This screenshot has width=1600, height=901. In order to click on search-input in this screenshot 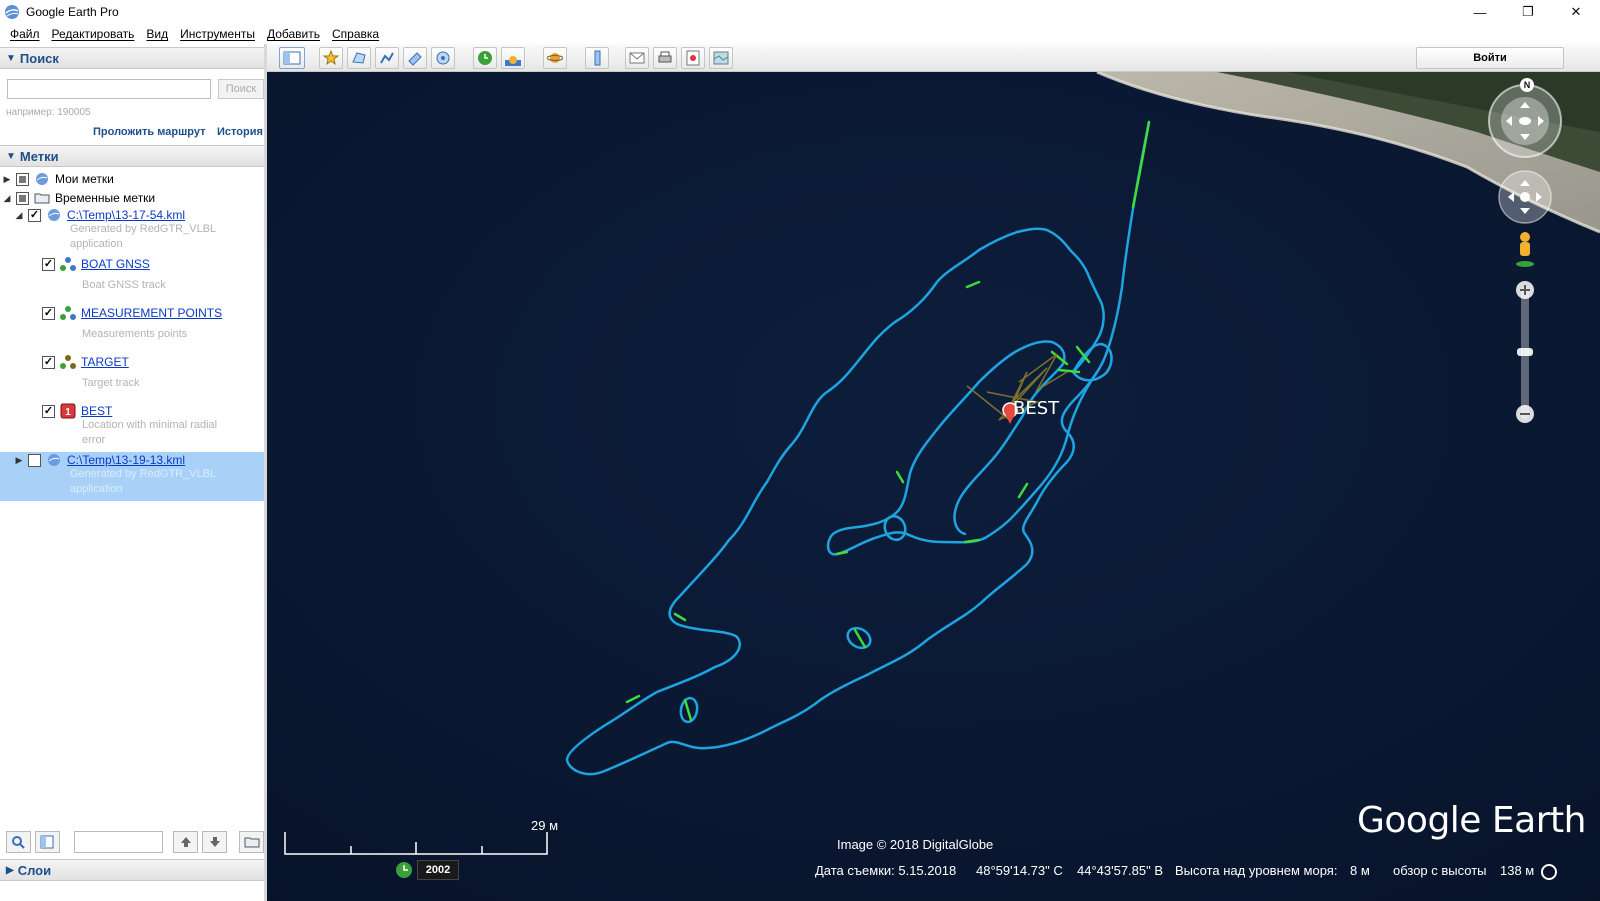, I will do `click(109, 89)`.